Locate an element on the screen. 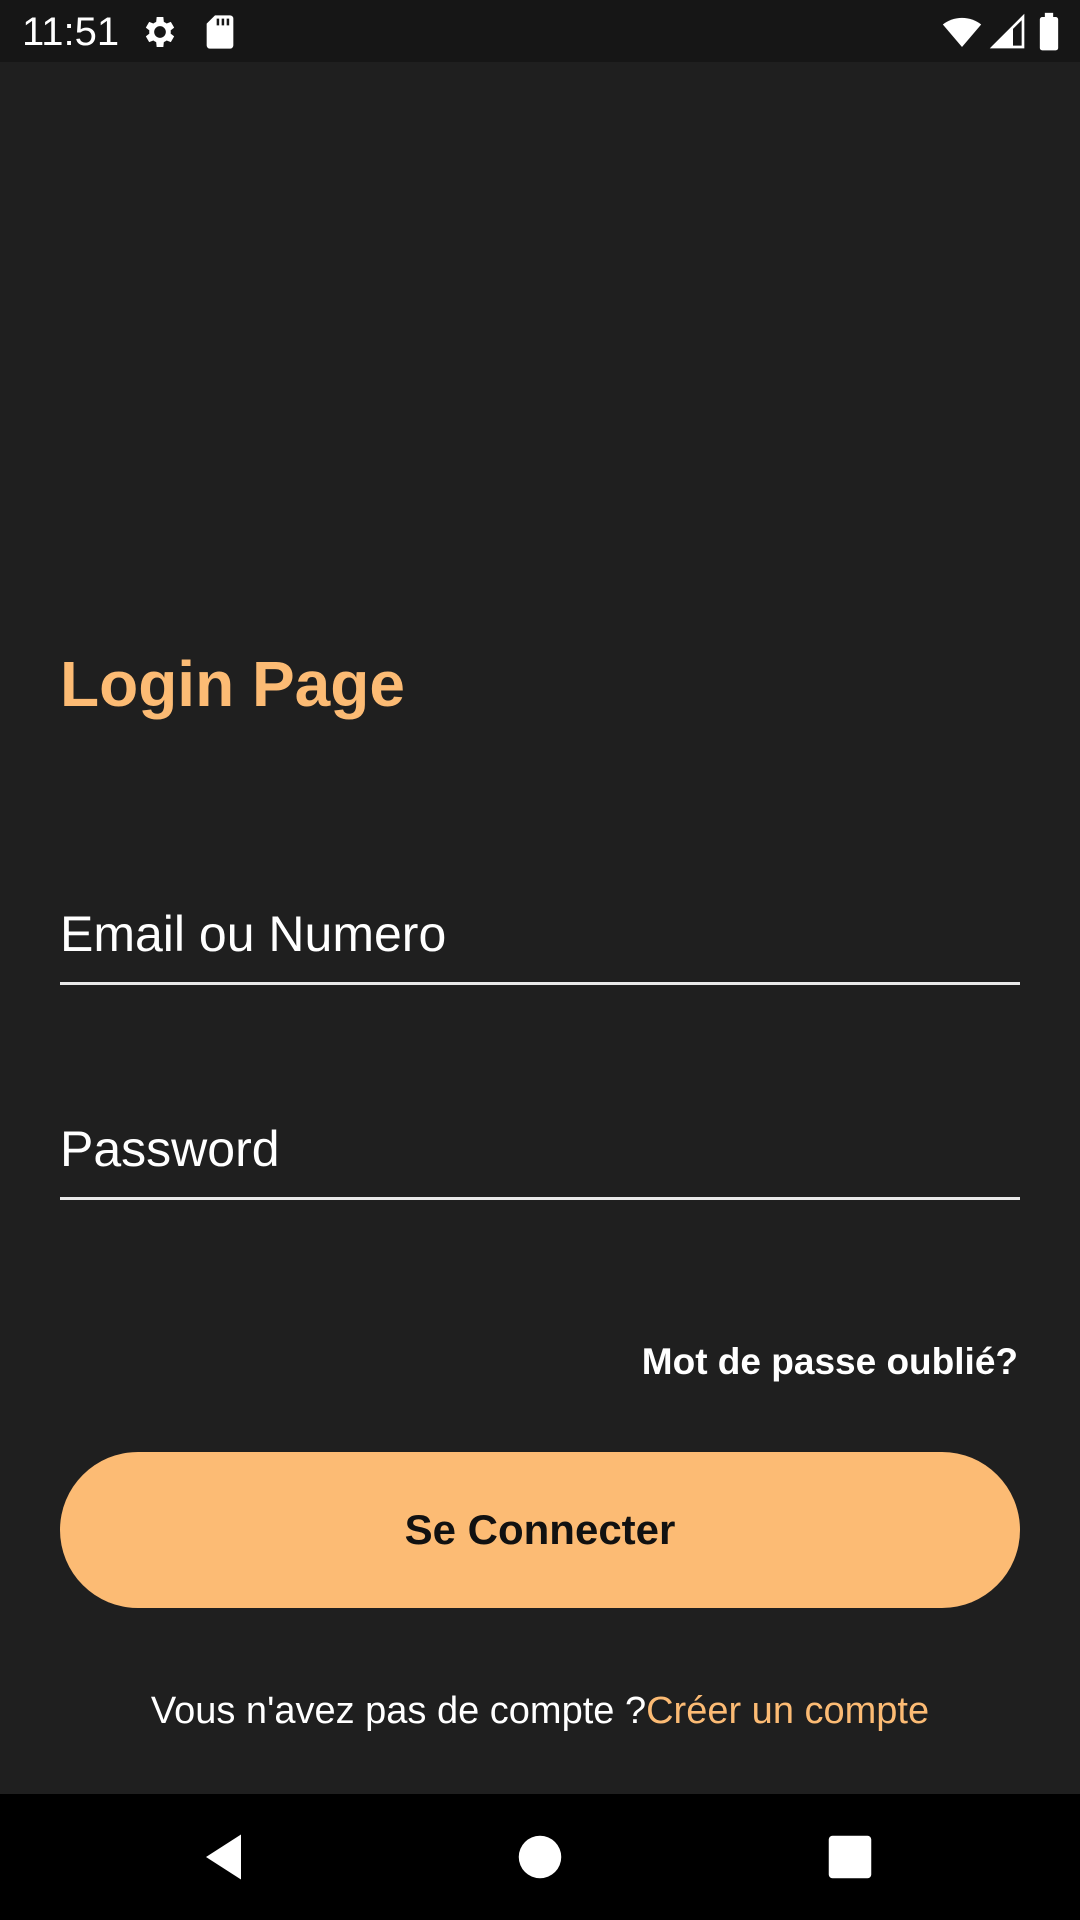  password-input is located at coordinates (540, 1147).